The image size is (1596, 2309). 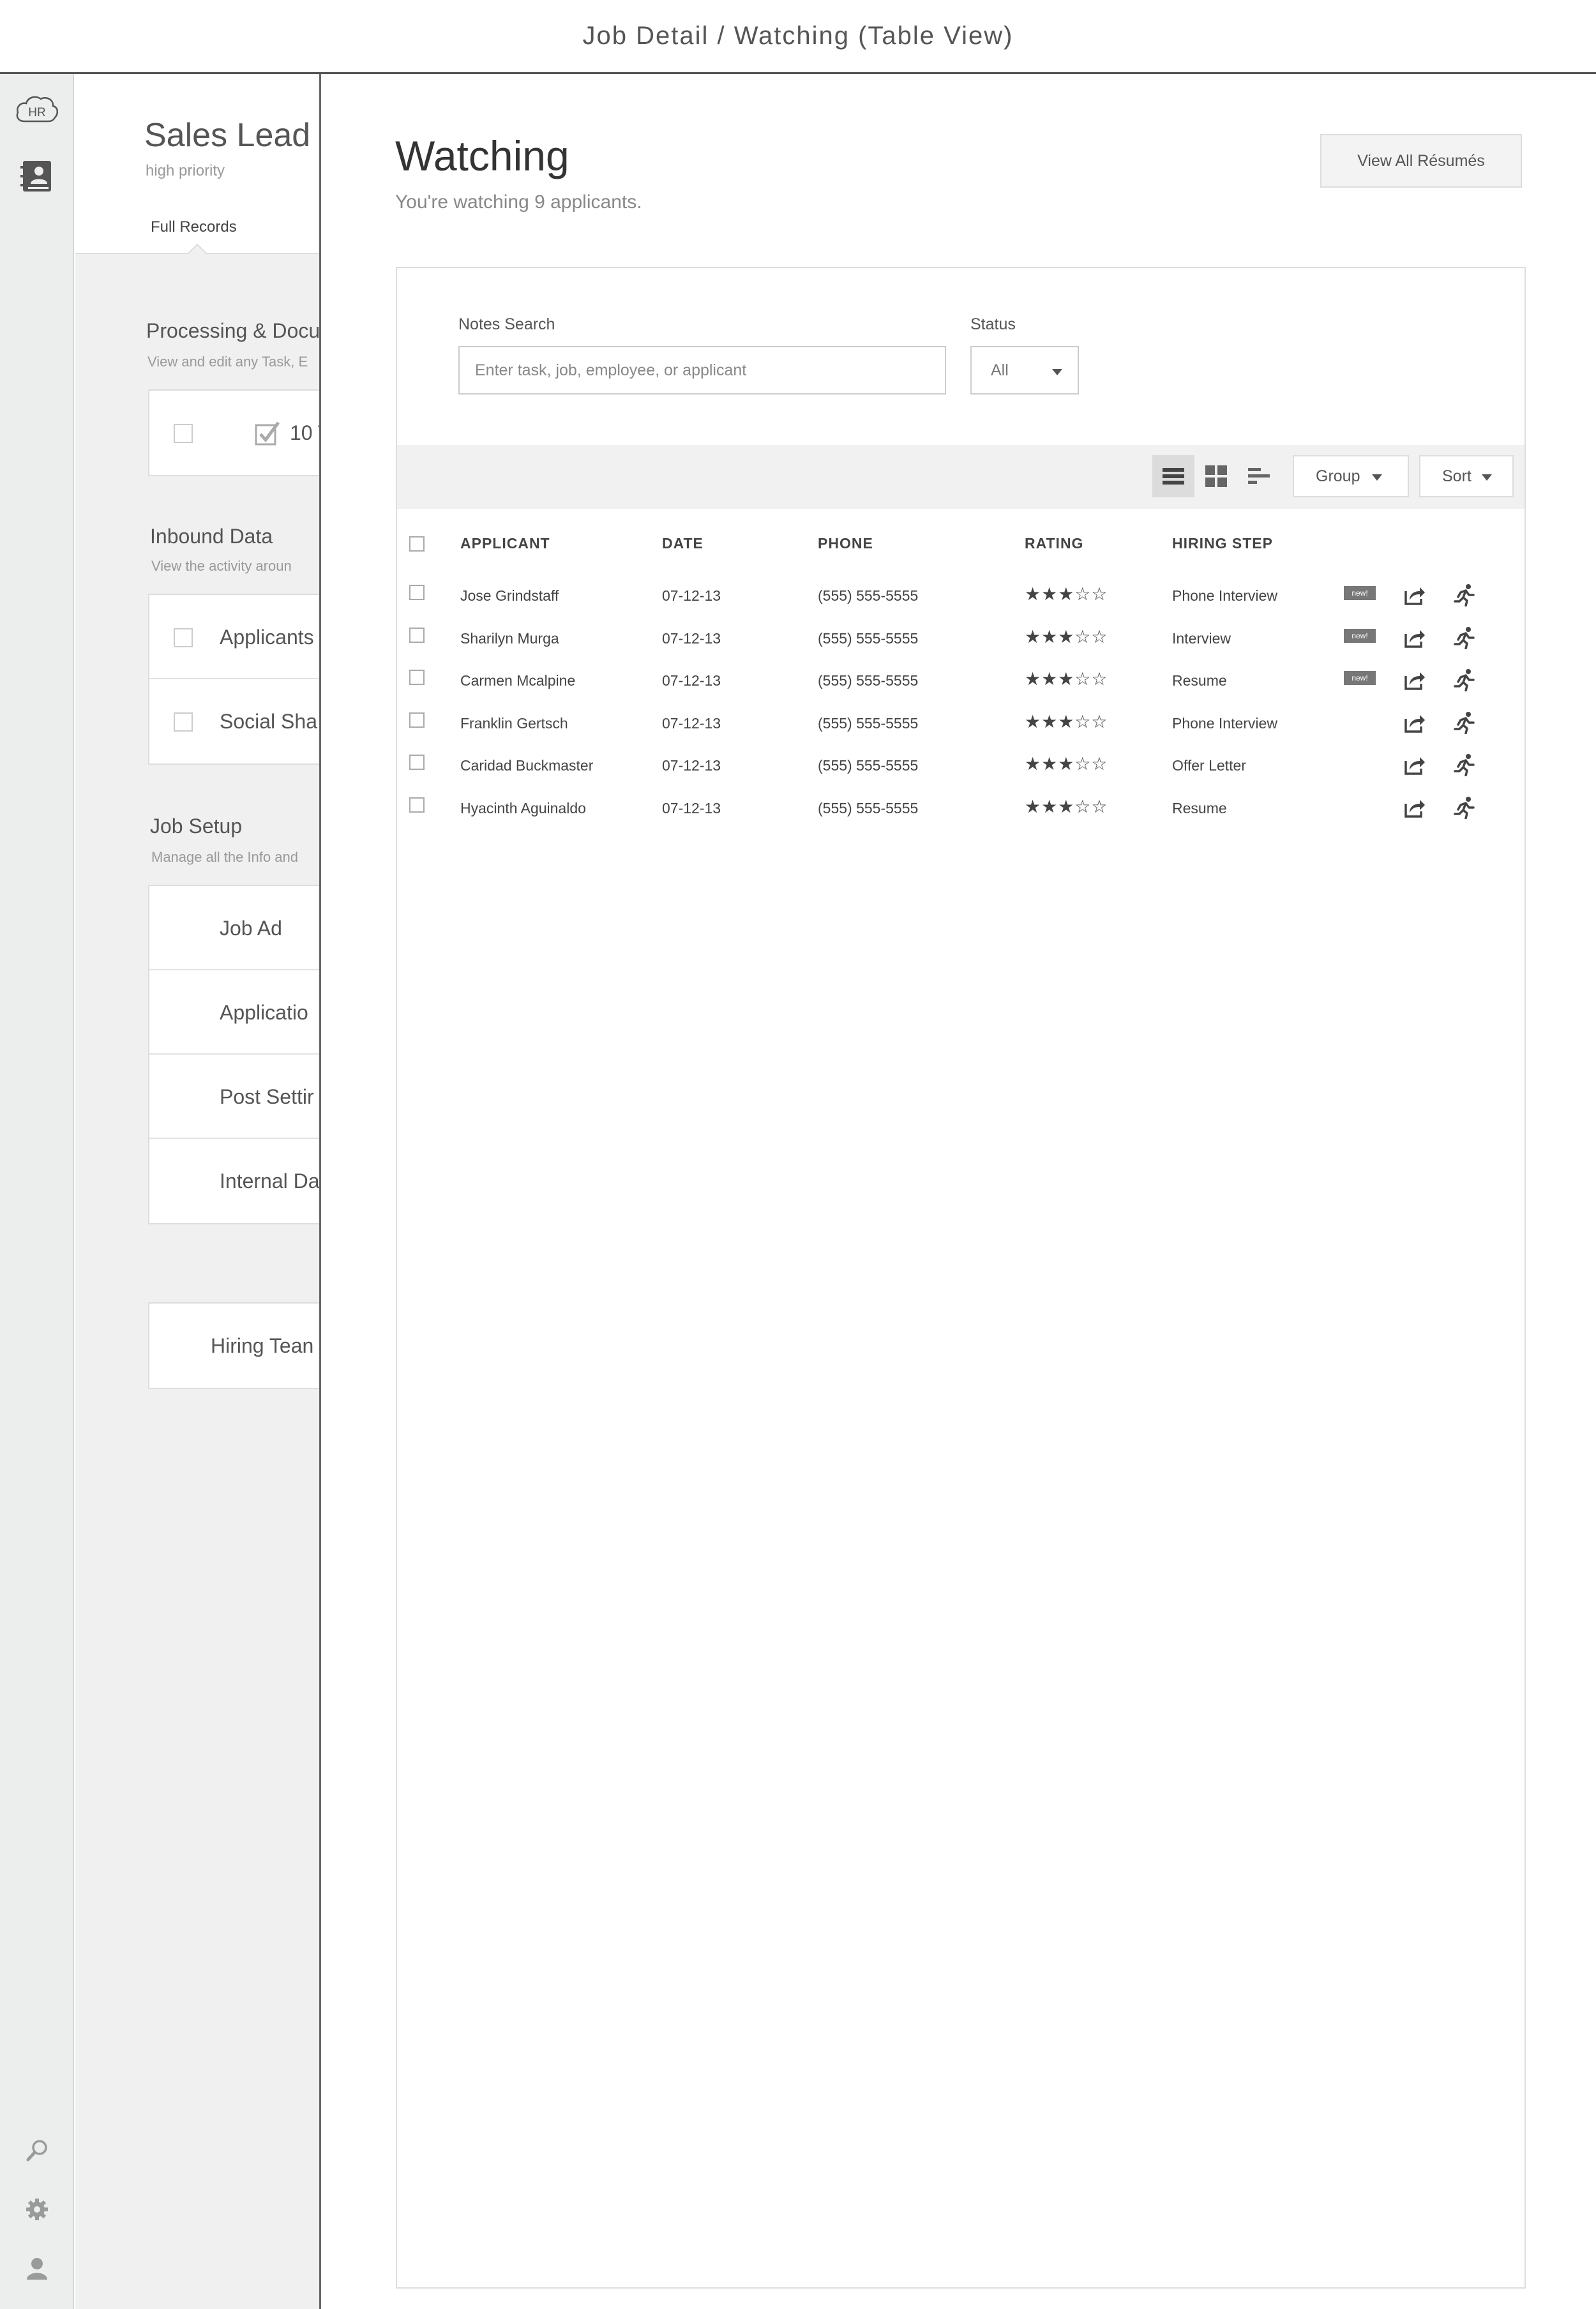 I want to click on list-view-button, so click(x=1173, y=476).